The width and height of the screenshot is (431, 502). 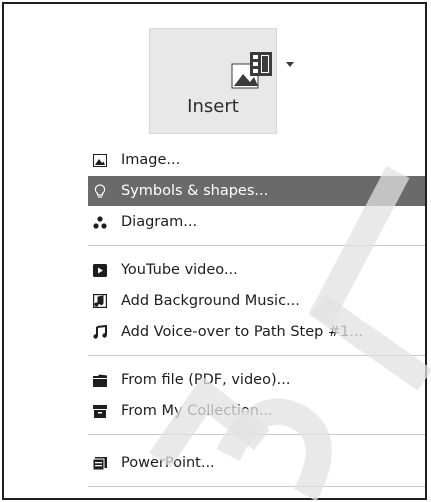 What do you see at coordinates (100, 411) in the screenshot?
I see `collection-icon` at bounding box center [100, 411].